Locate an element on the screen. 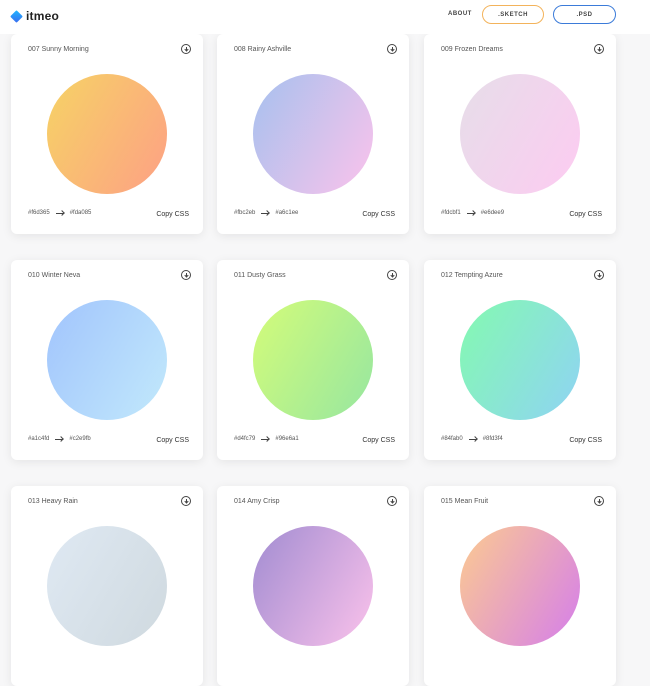 The width and height of the screenshot is (650, 686). hex-codes: #a1c4fd #c2e9fb is located at coordinates (59, 439).